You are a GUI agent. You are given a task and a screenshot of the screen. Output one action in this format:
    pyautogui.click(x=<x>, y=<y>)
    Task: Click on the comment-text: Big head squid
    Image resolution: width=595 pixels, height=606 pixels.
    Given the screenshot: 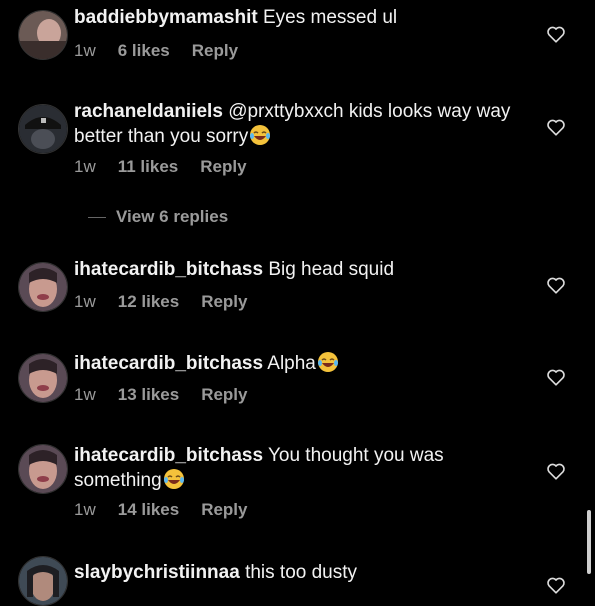 What is the action you would take?
    pyautogui.click(x=331, y=269)
    